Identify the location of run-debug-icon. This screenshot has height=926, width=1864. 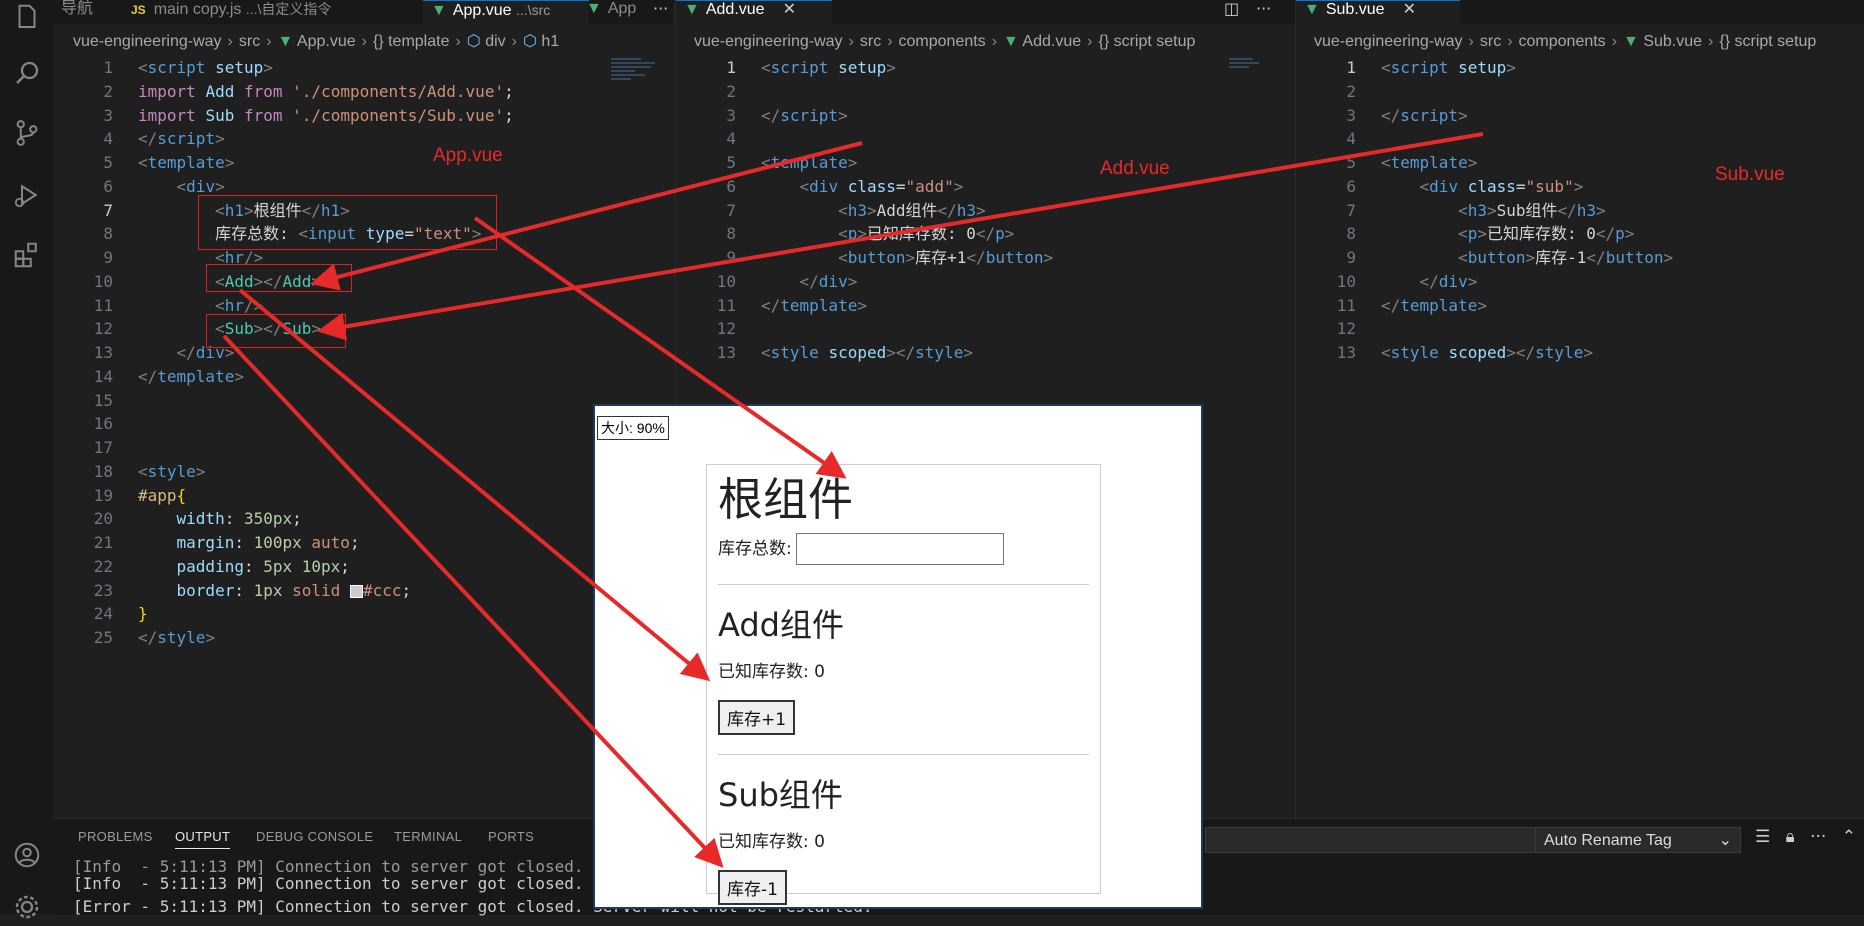
(27, 195).